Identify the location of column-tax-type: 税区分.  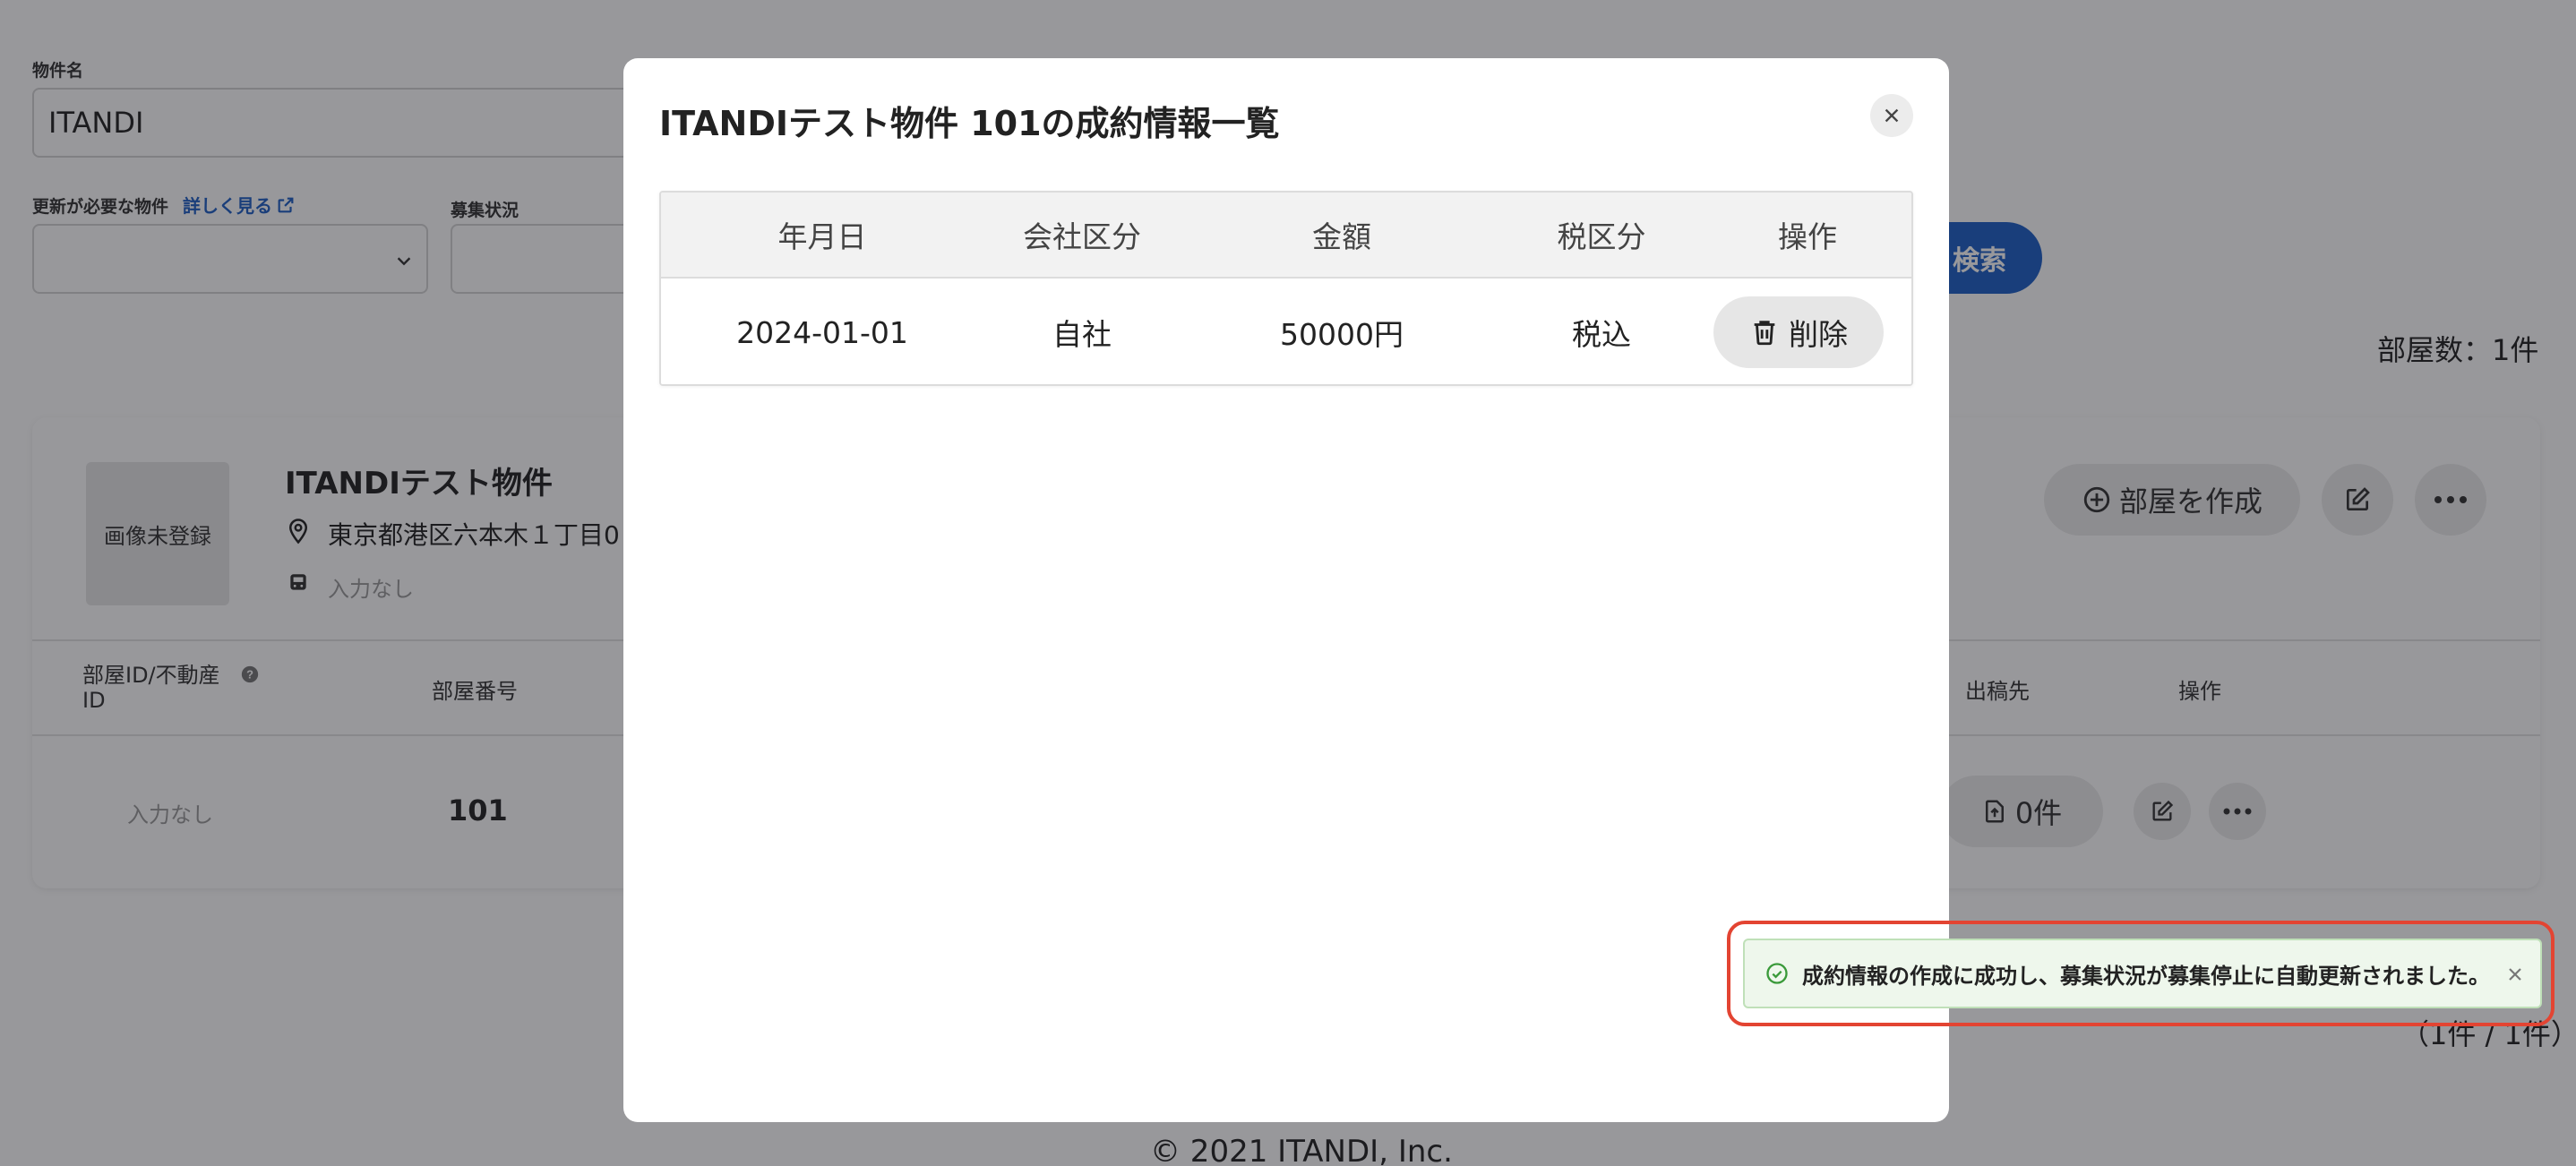
(1601, 237).